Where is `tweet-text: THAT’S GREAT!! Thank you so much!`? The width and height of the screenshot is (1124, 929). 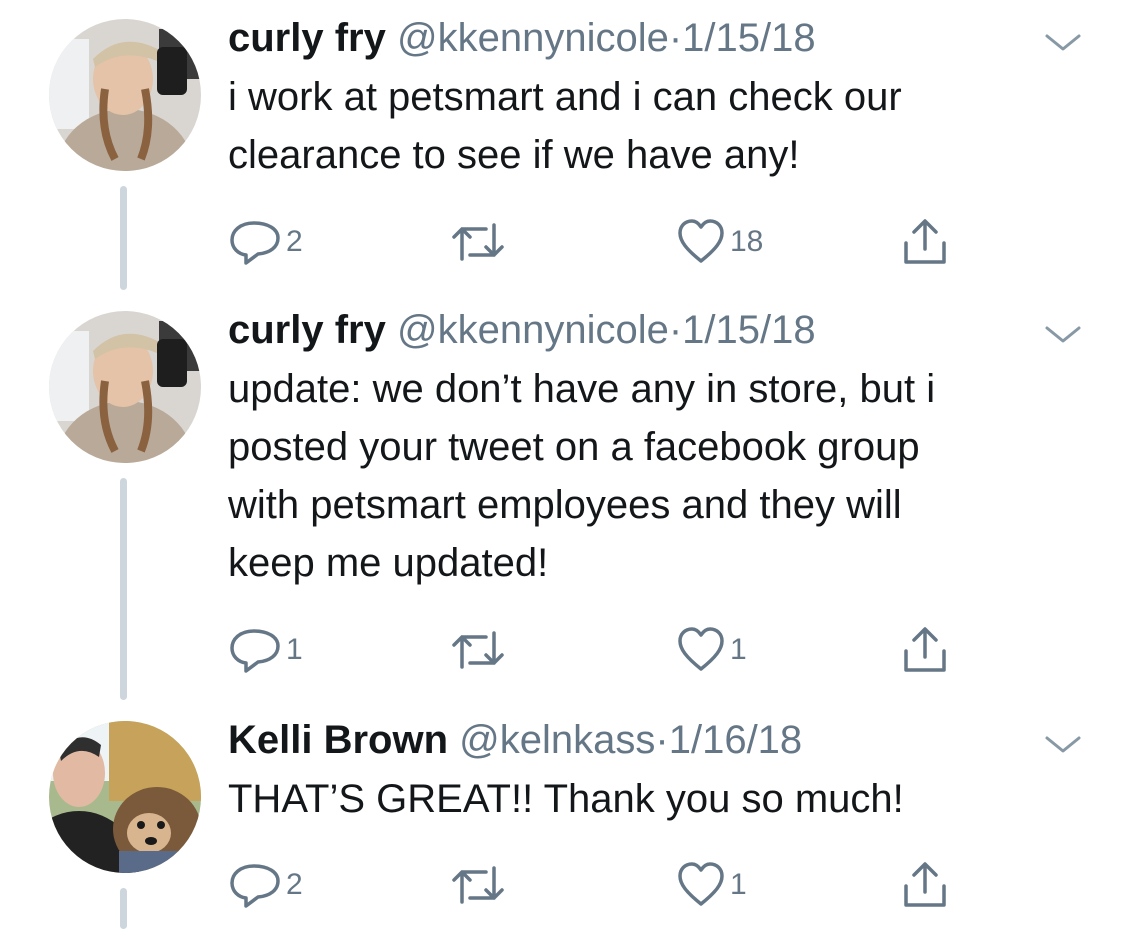 tweet-text: THAT’S GREAT!! Thank you so much! is located at coordinates (566, 799).